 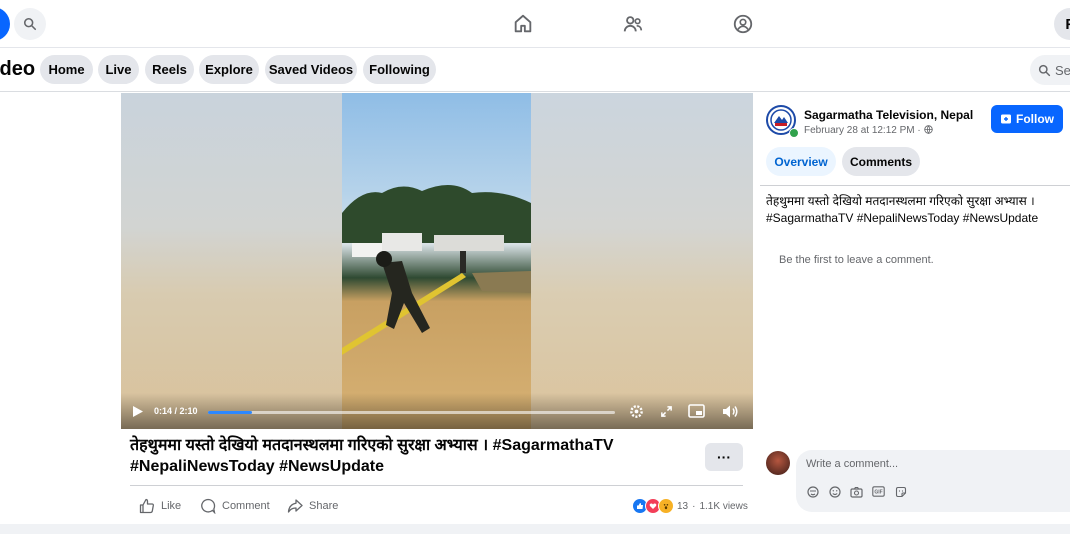 I want to click on nav-groups, so click(x=743, y=24).